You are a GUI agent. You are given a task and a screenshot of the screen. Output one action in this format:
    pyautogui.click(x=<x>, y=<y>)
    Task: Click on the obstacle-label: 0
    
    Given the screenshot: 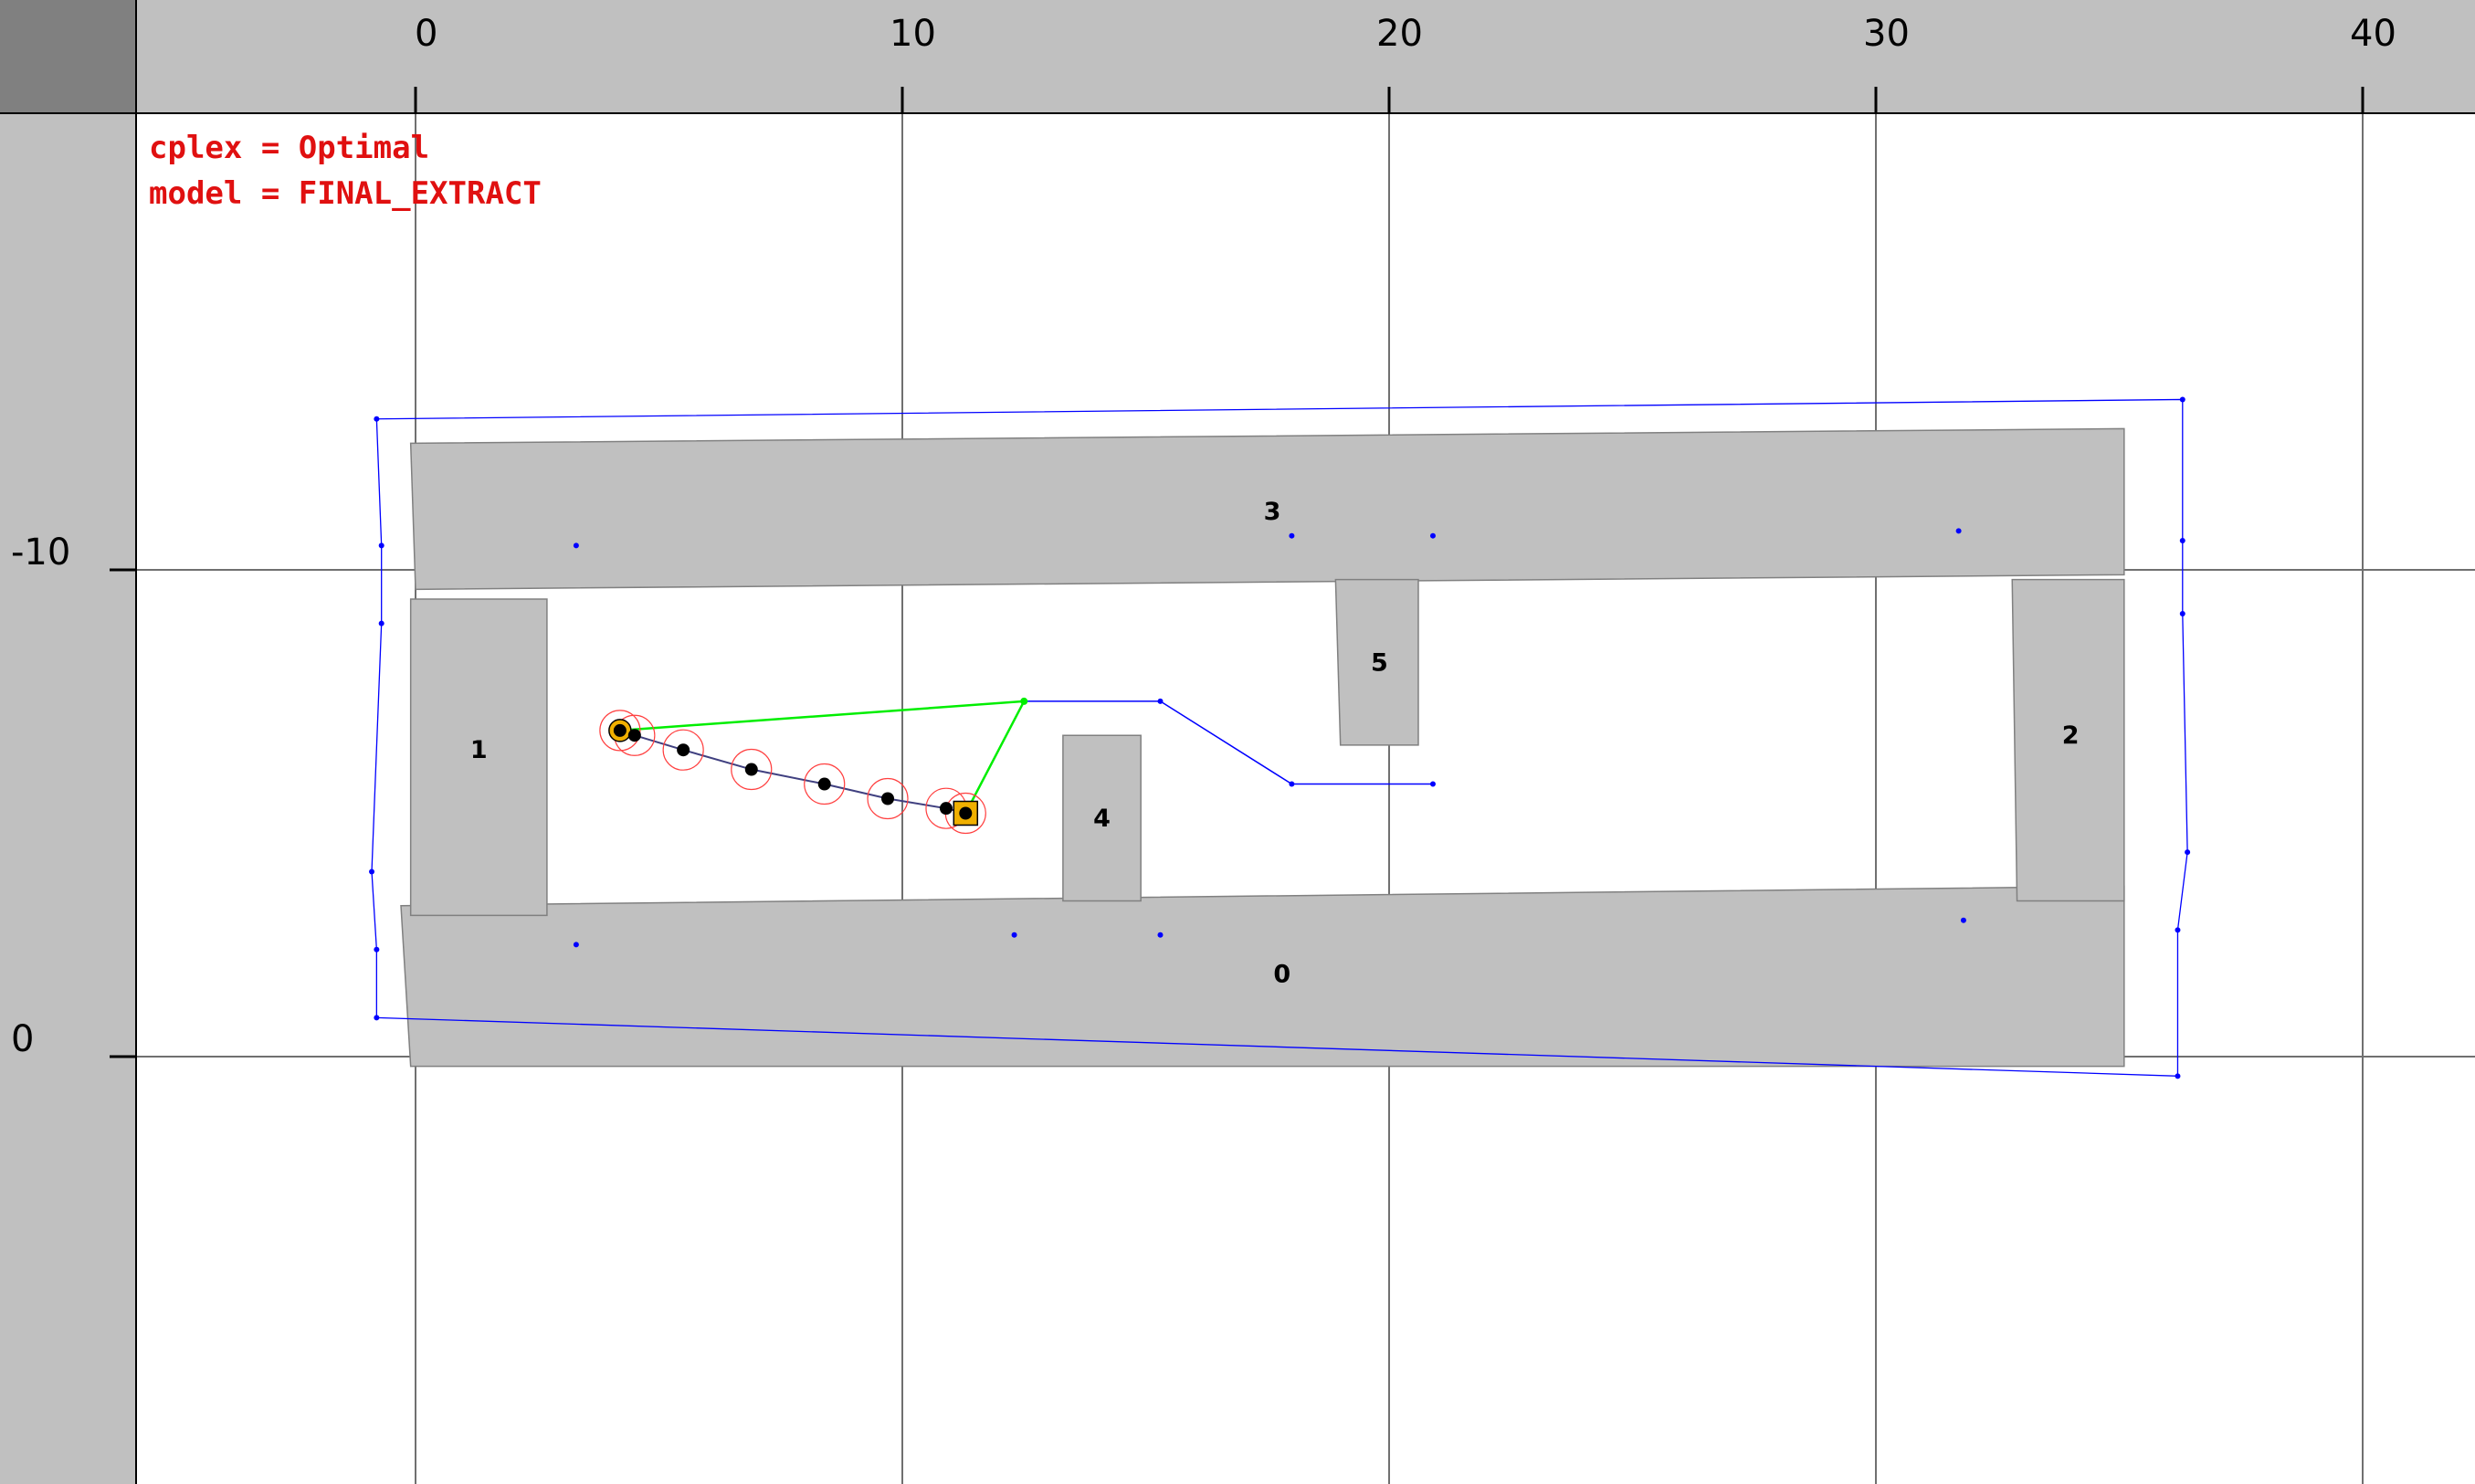 What is the action you would take?
    pyautogui.click(x=1281, y=974)
    